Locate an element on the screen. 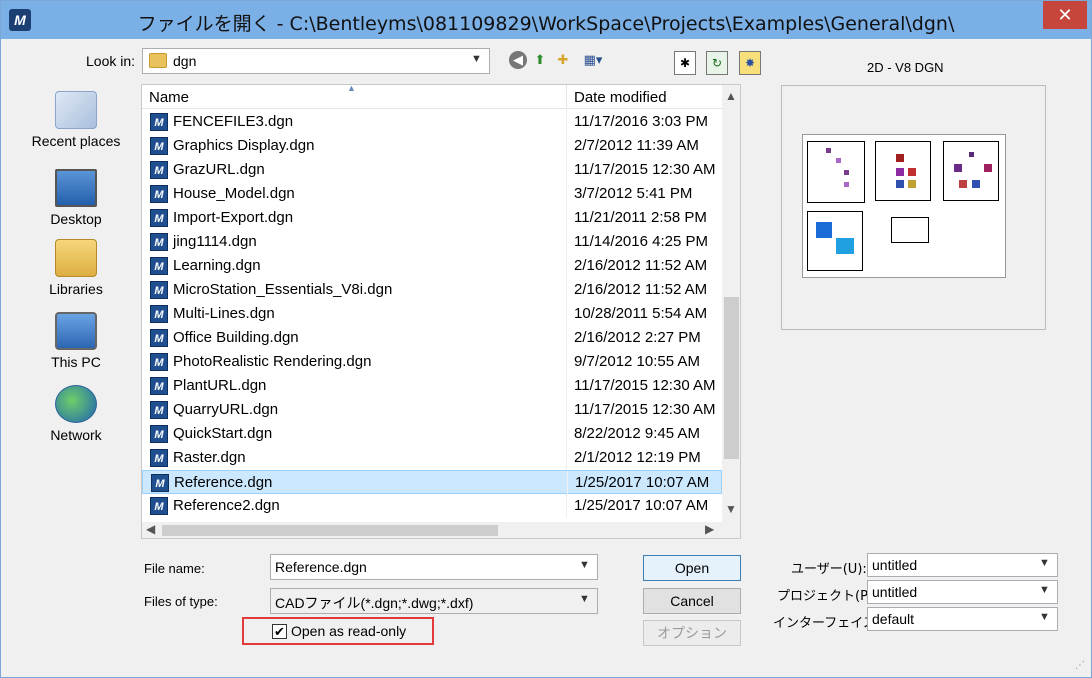 The image size is (1092, 678). place-label: This PC is located at coordinates (76, 362).